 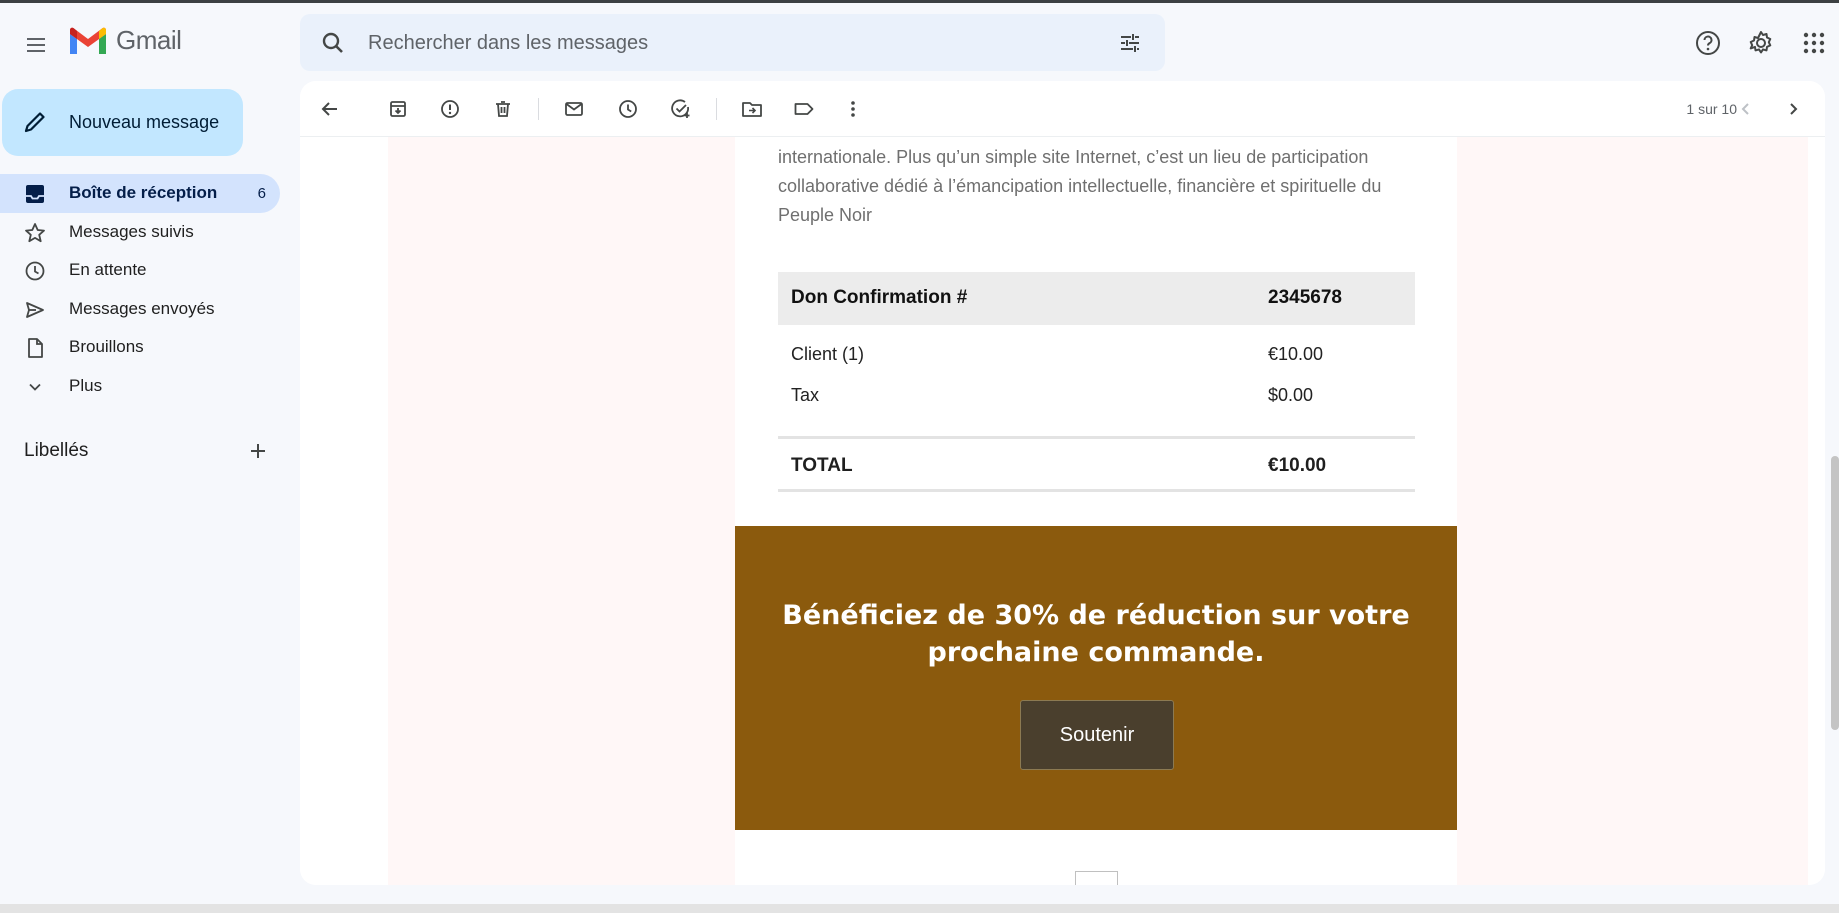 I want to click on back-arrow-icon, so click(x=330, y=109).